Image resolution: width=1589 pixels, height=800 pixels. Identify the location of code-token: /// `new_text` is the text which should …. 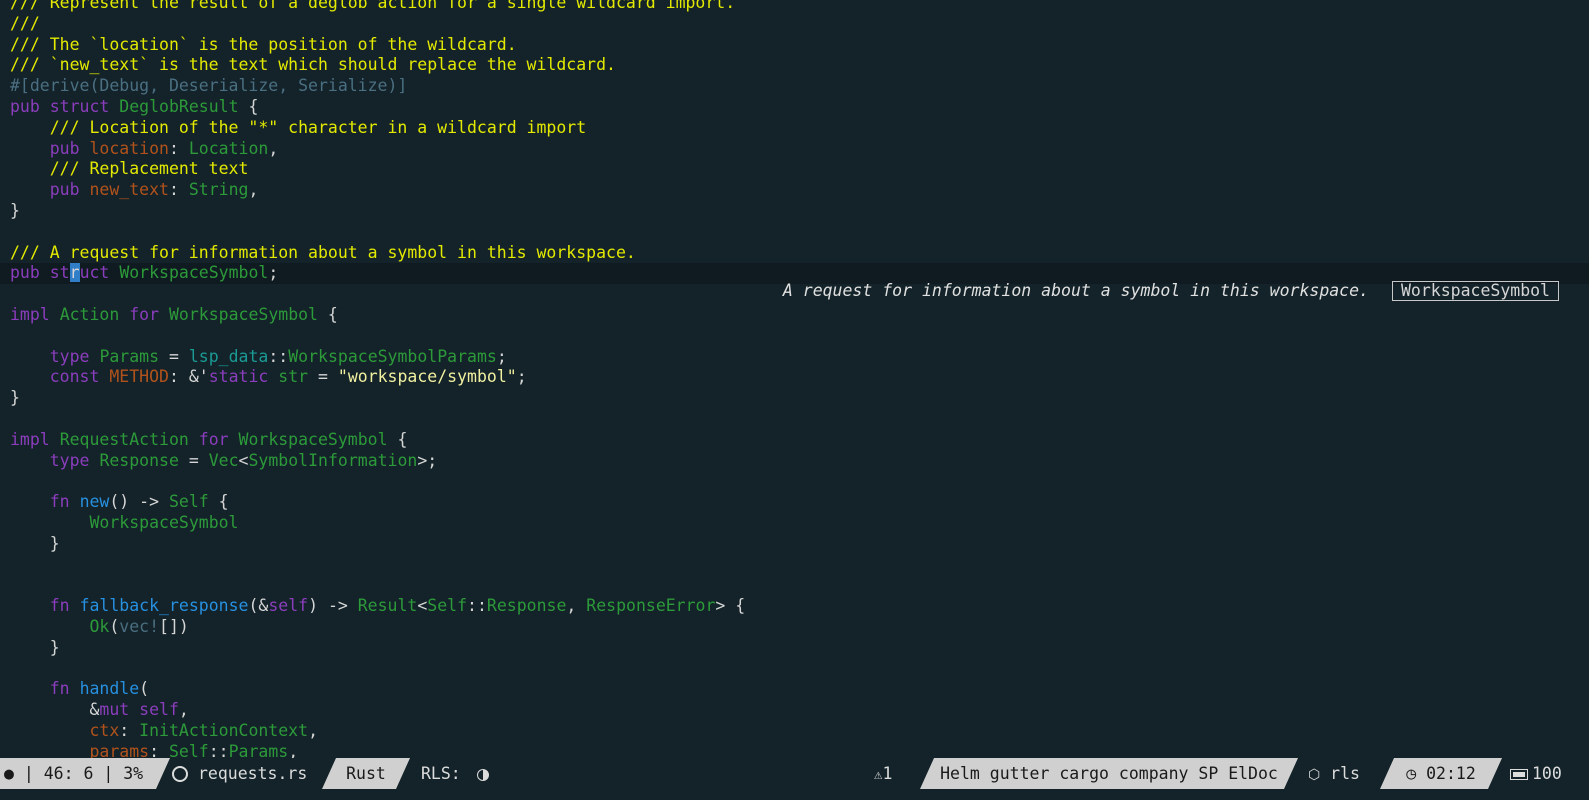
(313, 65).